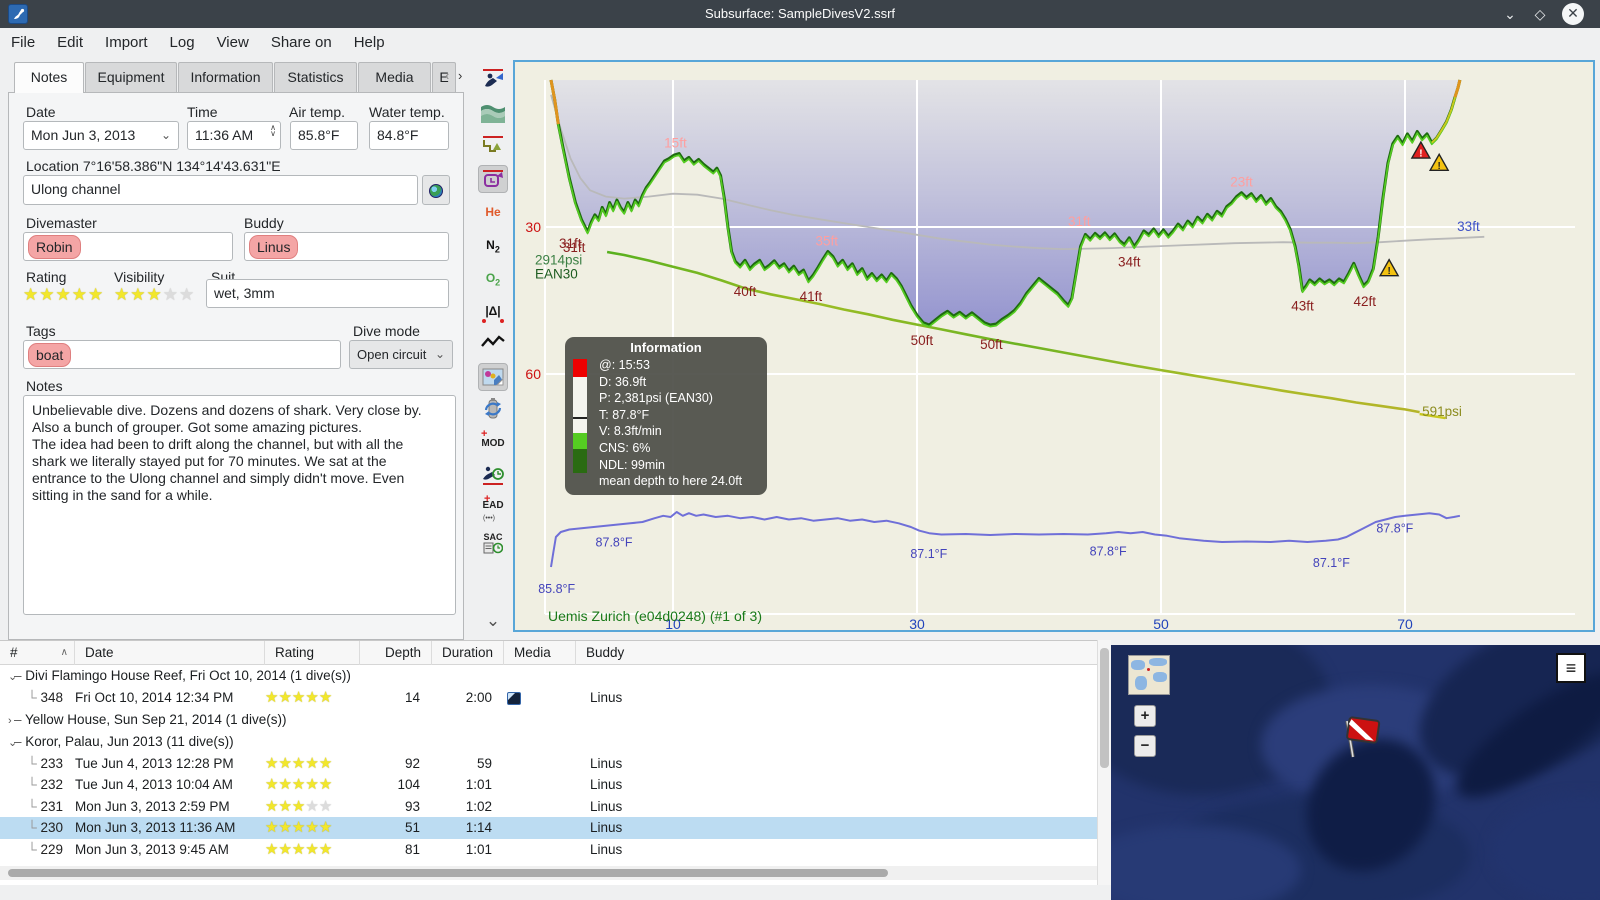 The image size is (1600, 900). Describe the element at coordinates (233, 42) in the screenshot. I see `menu-view: View` at that location.